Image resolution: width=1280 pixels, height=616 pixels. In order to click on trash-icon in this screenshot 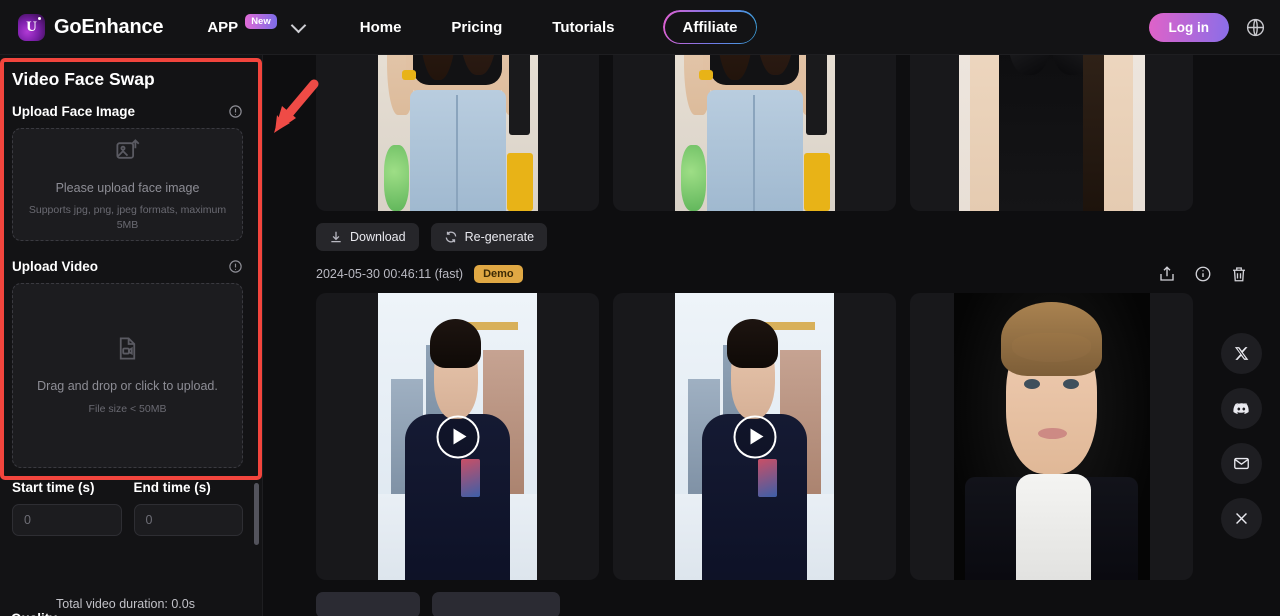, I will do `click(1239, 274)`.